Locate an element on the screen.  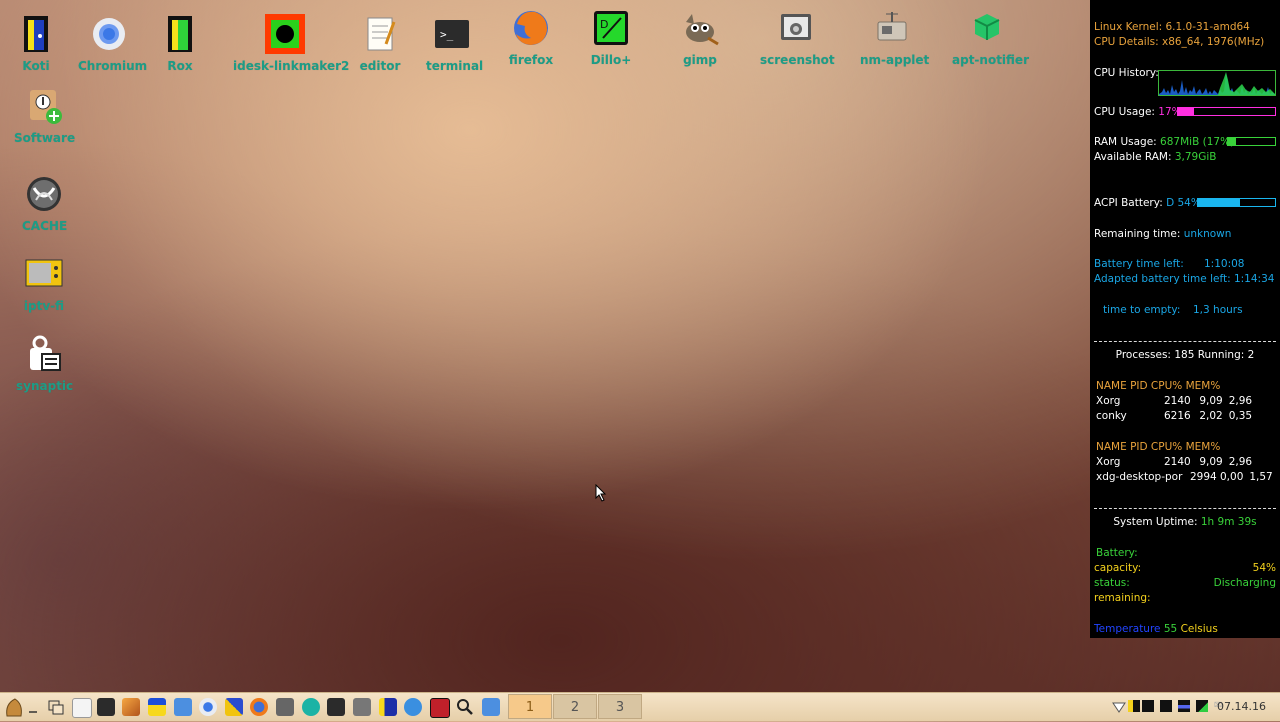
icon-label: apt-notifier is located at coordinates (990, 60).